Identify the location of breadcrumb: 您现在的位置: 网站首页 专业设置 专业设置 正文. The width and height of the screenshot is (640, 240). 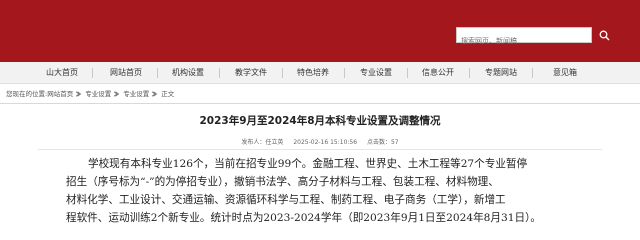
(90, 94).